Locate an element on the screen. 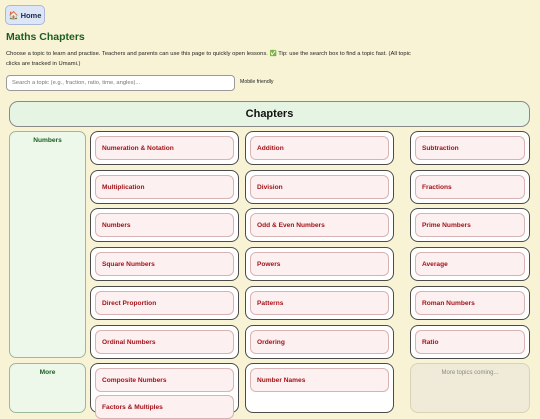 This screenshot has width=540, height=419. topic-card: Addition is located at coordinates (319, 148).